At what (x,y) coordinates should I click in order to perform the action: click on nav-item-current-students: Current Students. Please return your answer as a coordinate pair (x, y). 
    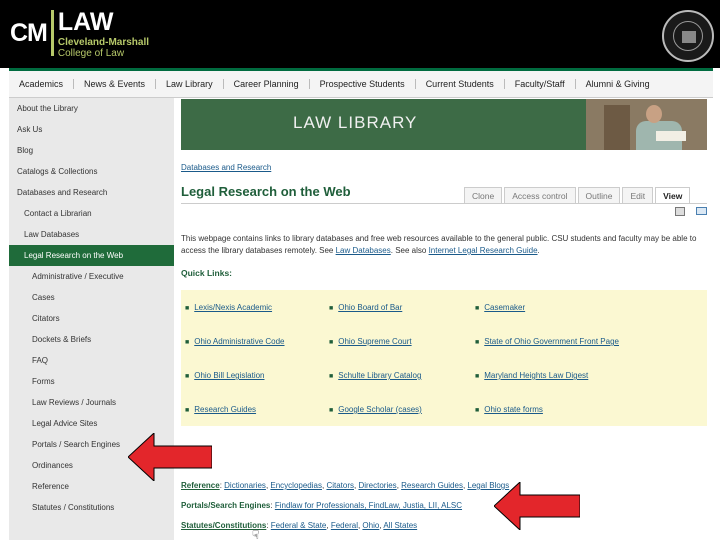
    Looking at the image, I should click on (460, 84).